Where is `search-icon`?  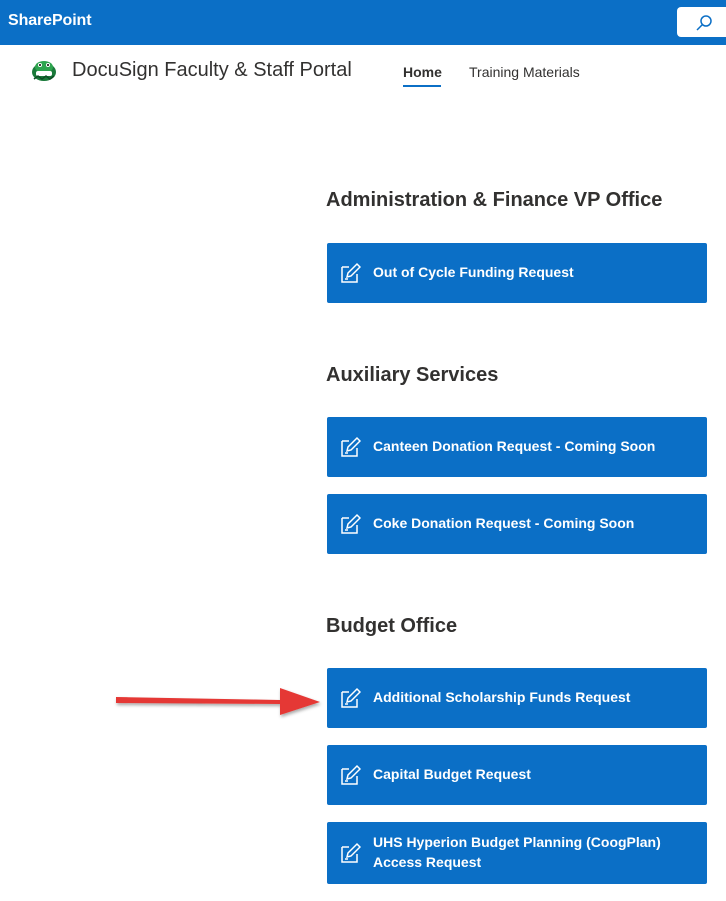
search-icon is located at coordinates (704, 23).